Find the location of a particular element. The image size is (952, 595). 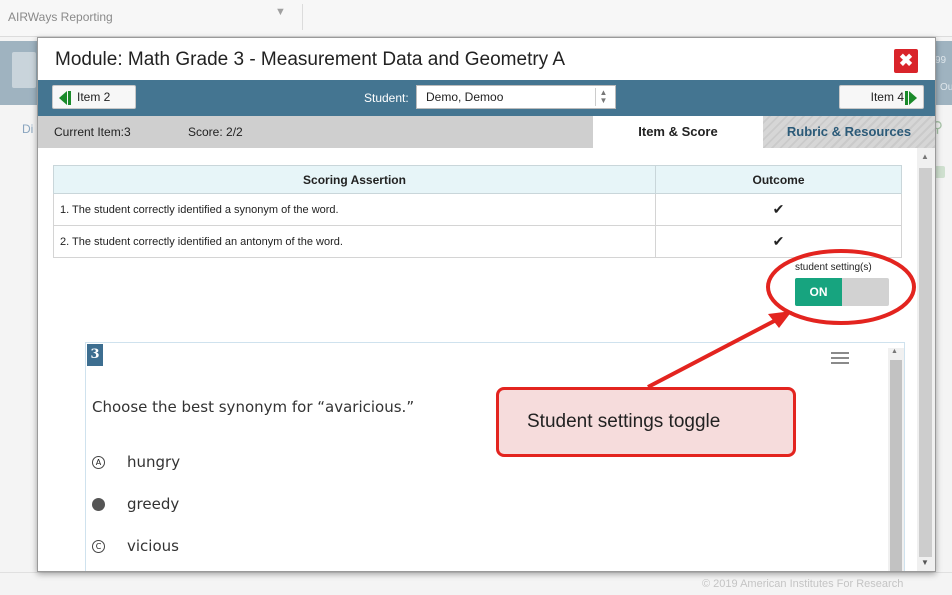

student-select-value: Demo, Demoo is located at coordinates (465, 97).